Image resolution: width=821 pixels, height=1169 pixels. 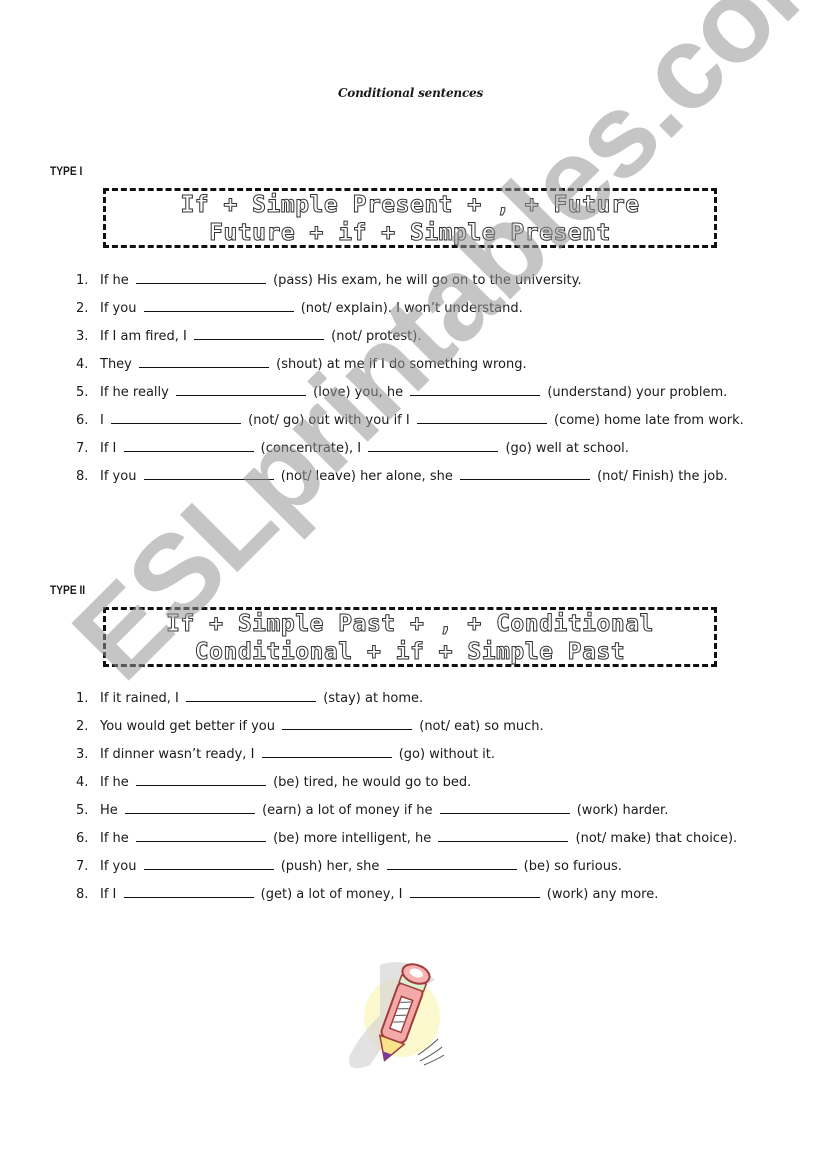 What do you see at coordinates (102, 420) in the screenshot?
I see `item-text: I` at bounding box center [102, 420].